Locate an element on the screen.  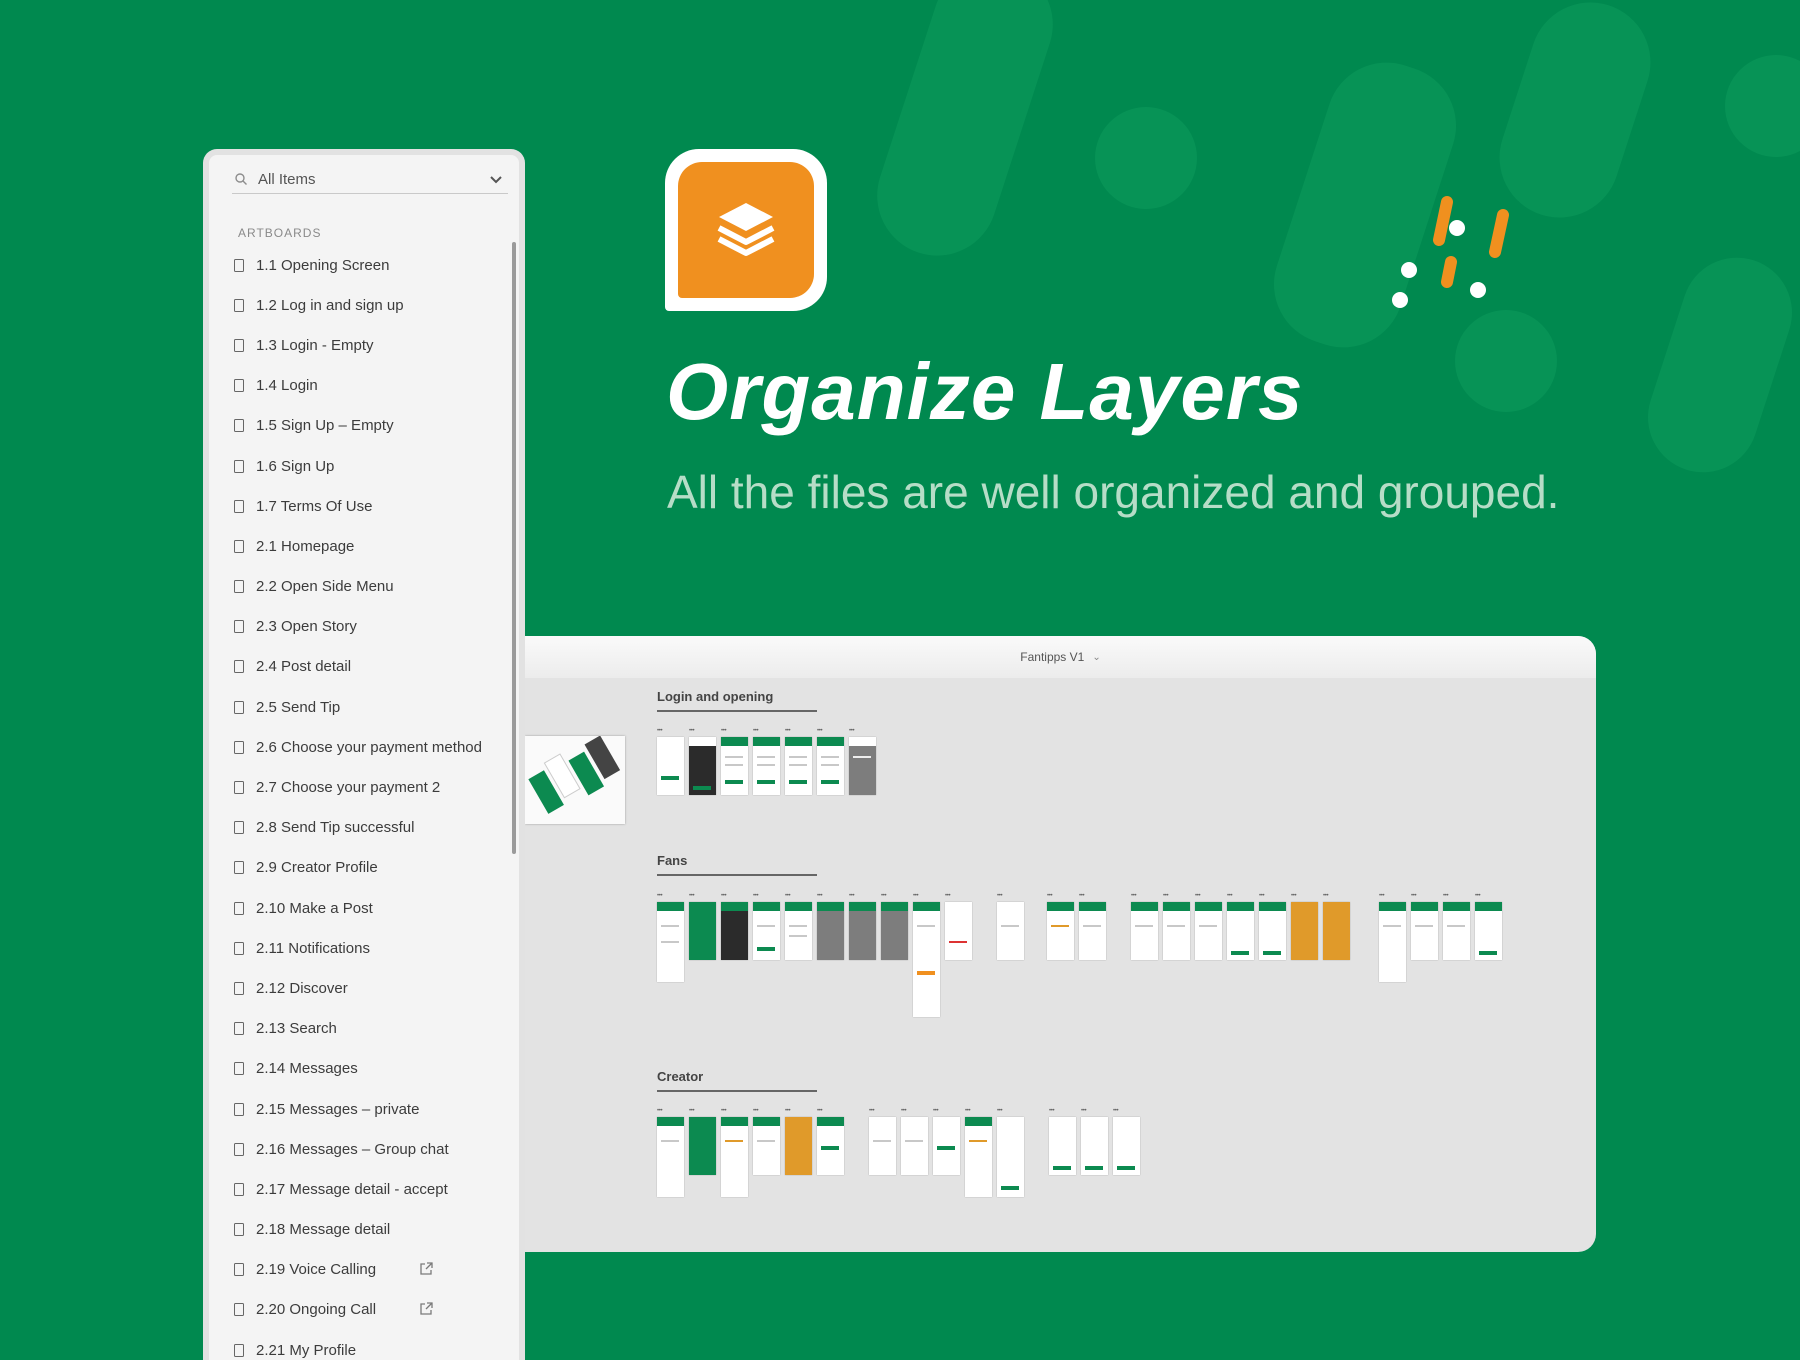
filter-dropdown: All Items is located at coordinates (370, 179).